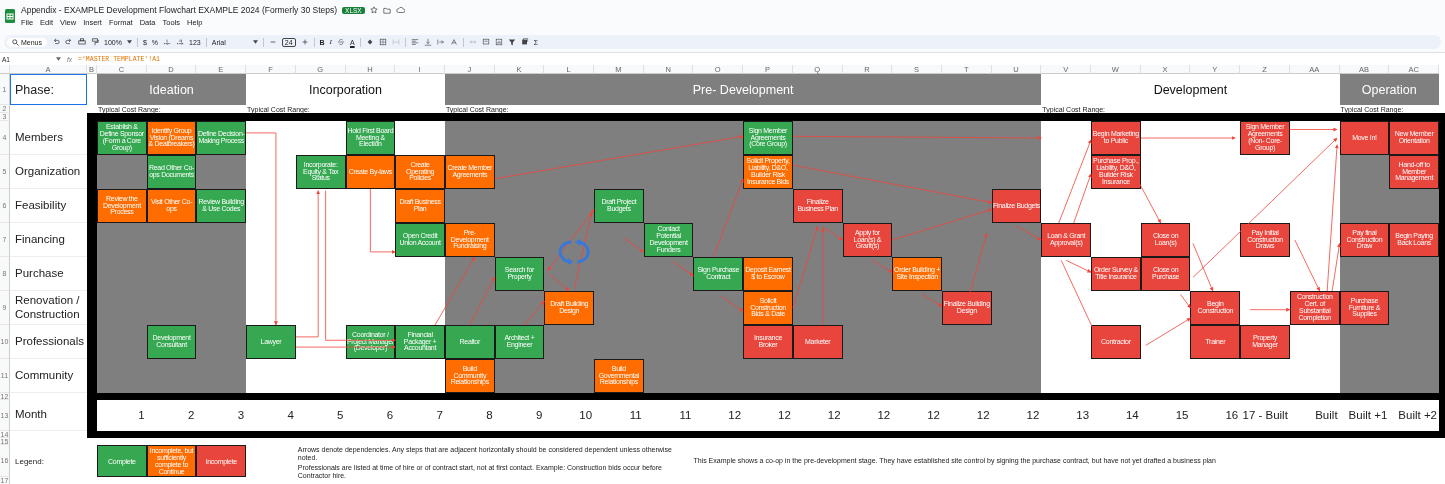  Describe the element at coordinates (29, 461) in the screenshot. I see `legend-label: Legend:` at that location.